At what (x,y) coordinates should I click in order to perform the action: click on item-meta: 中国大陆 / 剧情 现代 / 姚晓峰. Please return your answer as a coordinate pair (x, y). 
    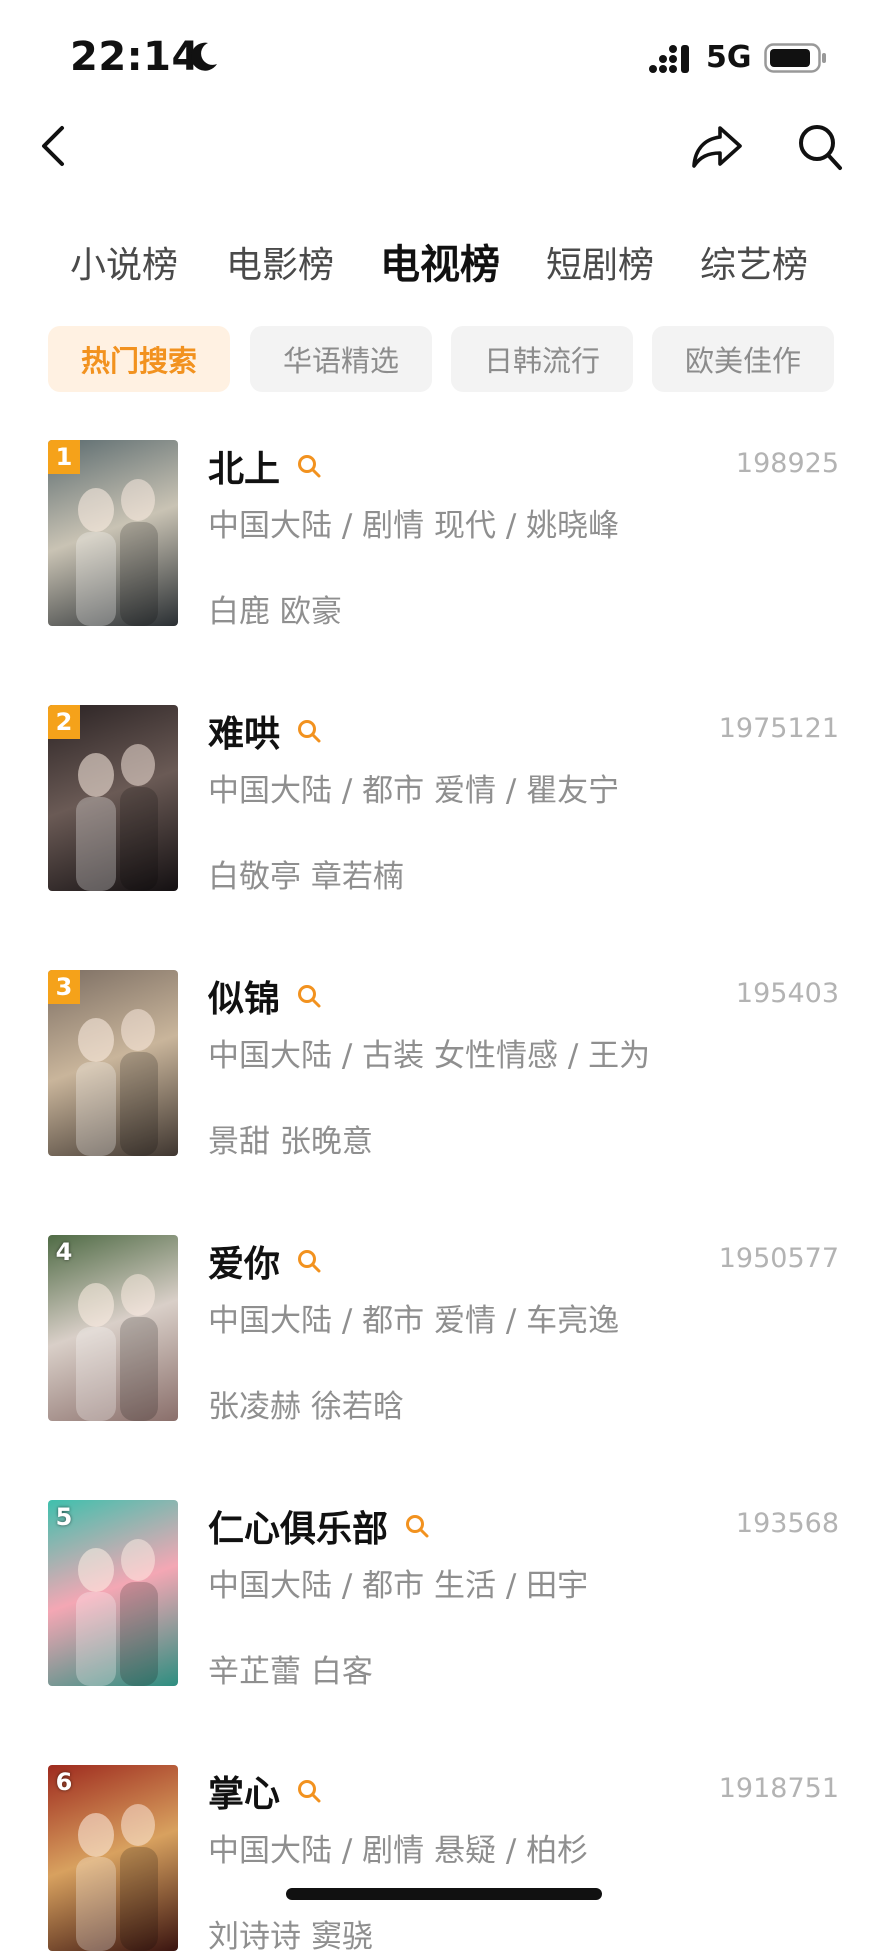
    Looking at the image, I should click on (414, 526).